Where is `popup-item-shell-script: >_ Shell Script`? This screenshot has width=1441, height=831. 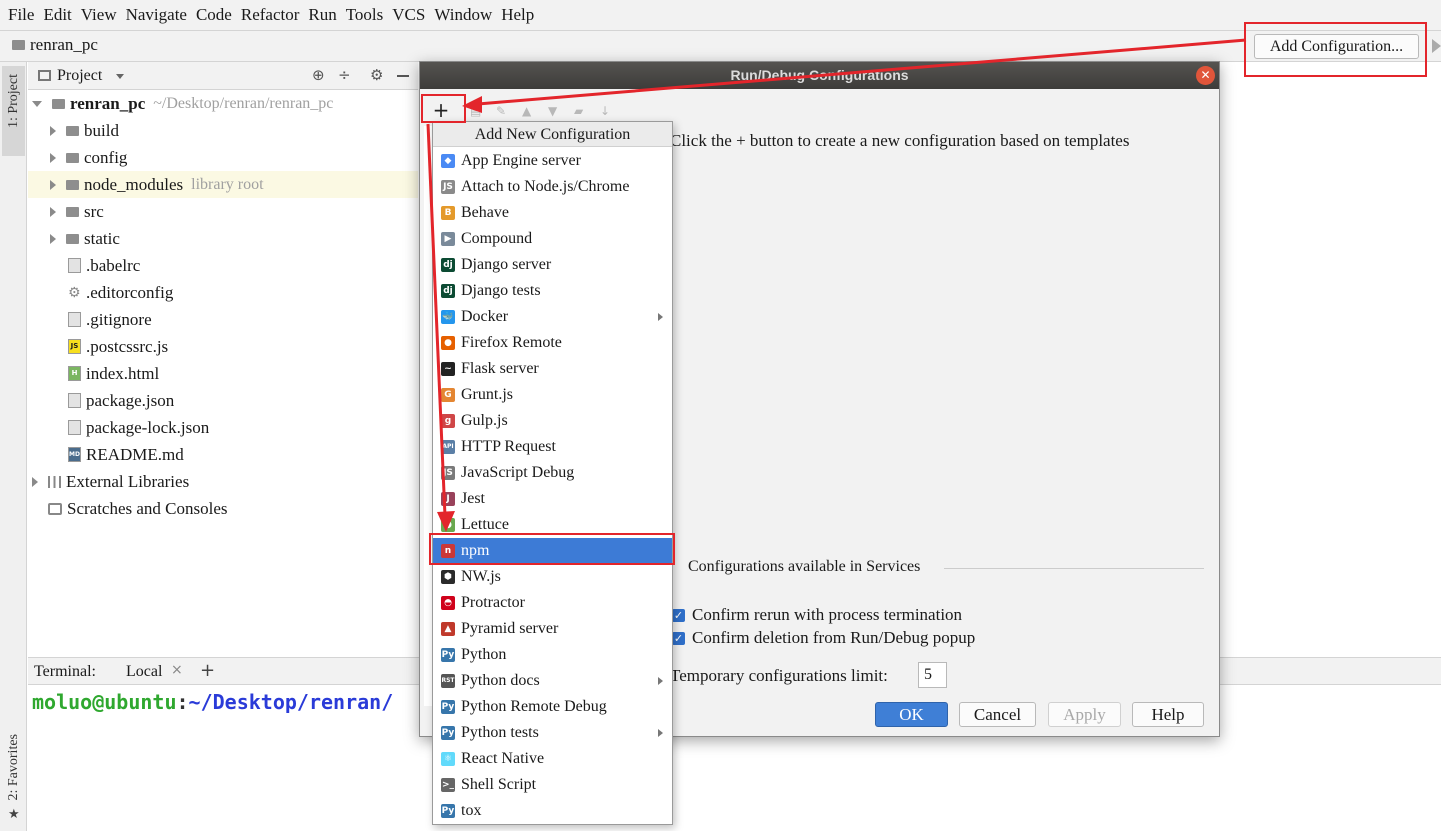 popup-item-shell-script: >_ Shell Script is located at coordinates (552, 785).